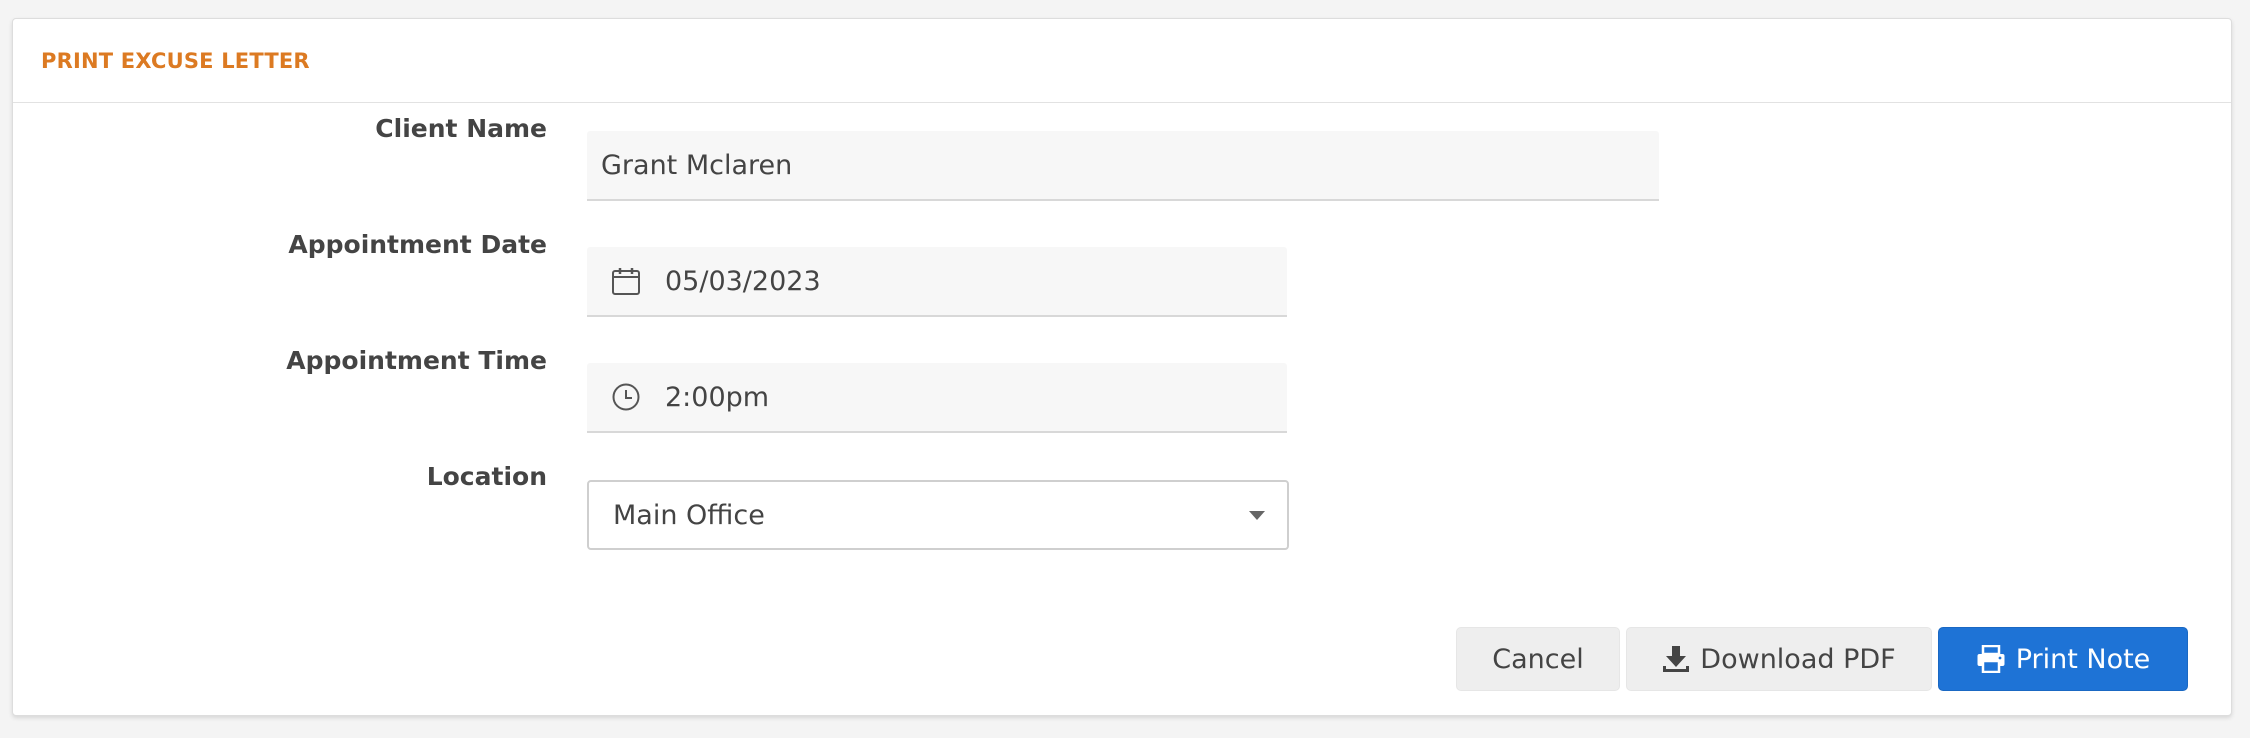 This screenshot has height=738, width=2250. What do you see at coordinates (717, 397) in the screenshot?
I see `appointment-time-value: 2:00pm` at bounding box center [717, 397].